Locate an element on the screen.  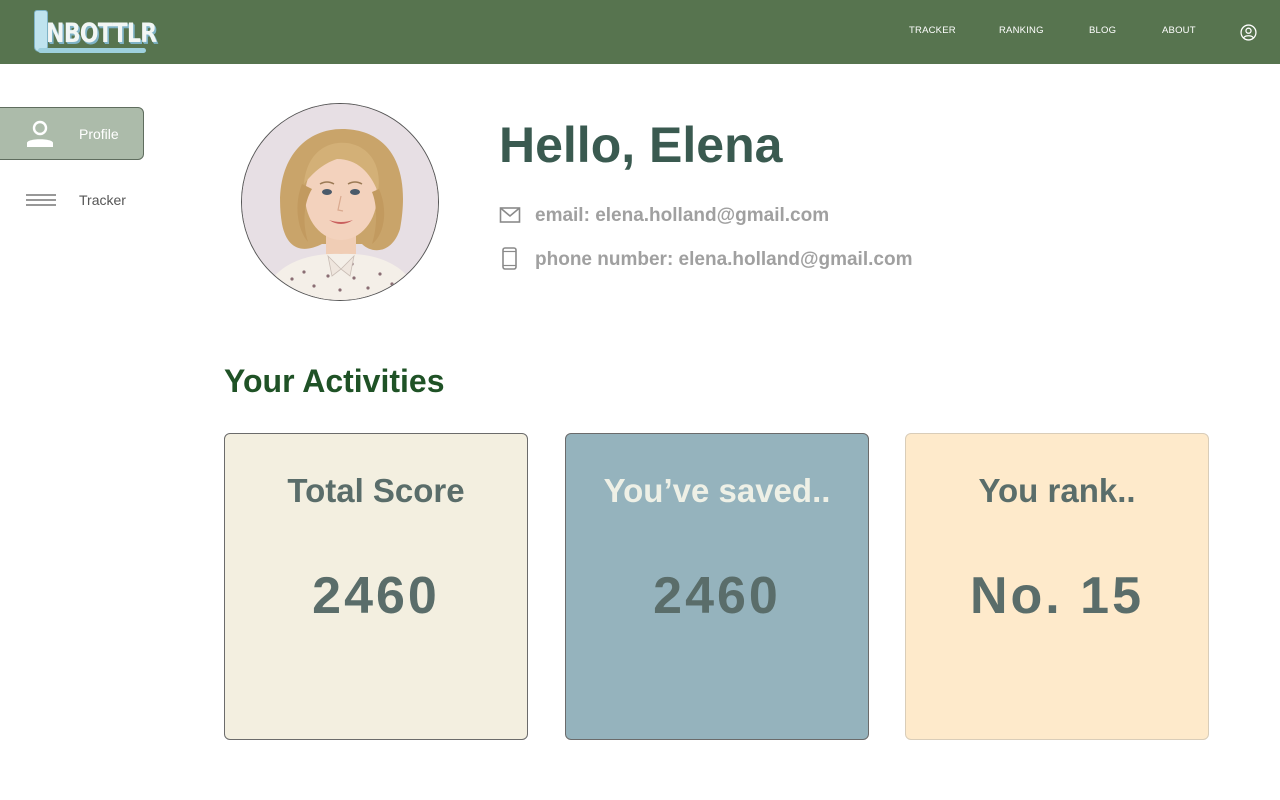
mail-icon is located at coordinates (510, 215).